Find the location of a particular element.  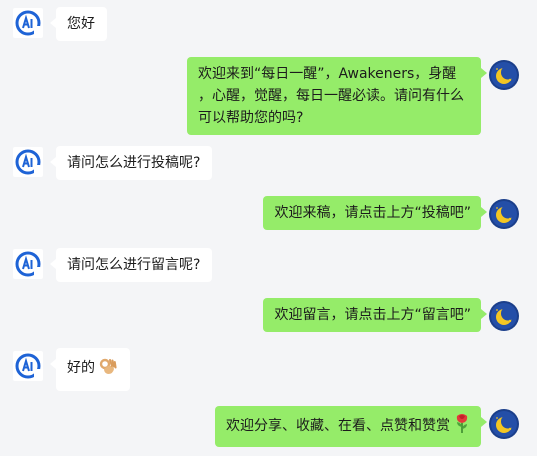

message-bubble-user: 请问怎么进行留言呢? is located at coordinates (131, 265).